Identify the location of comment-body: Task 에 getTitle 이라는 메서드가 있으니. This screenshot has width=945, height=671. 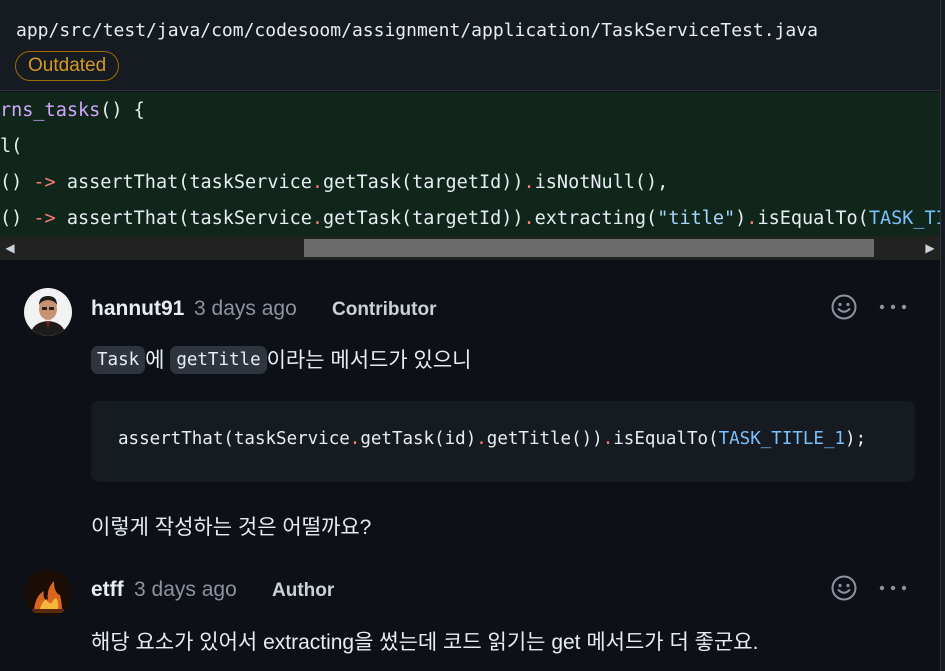
(281, 359).